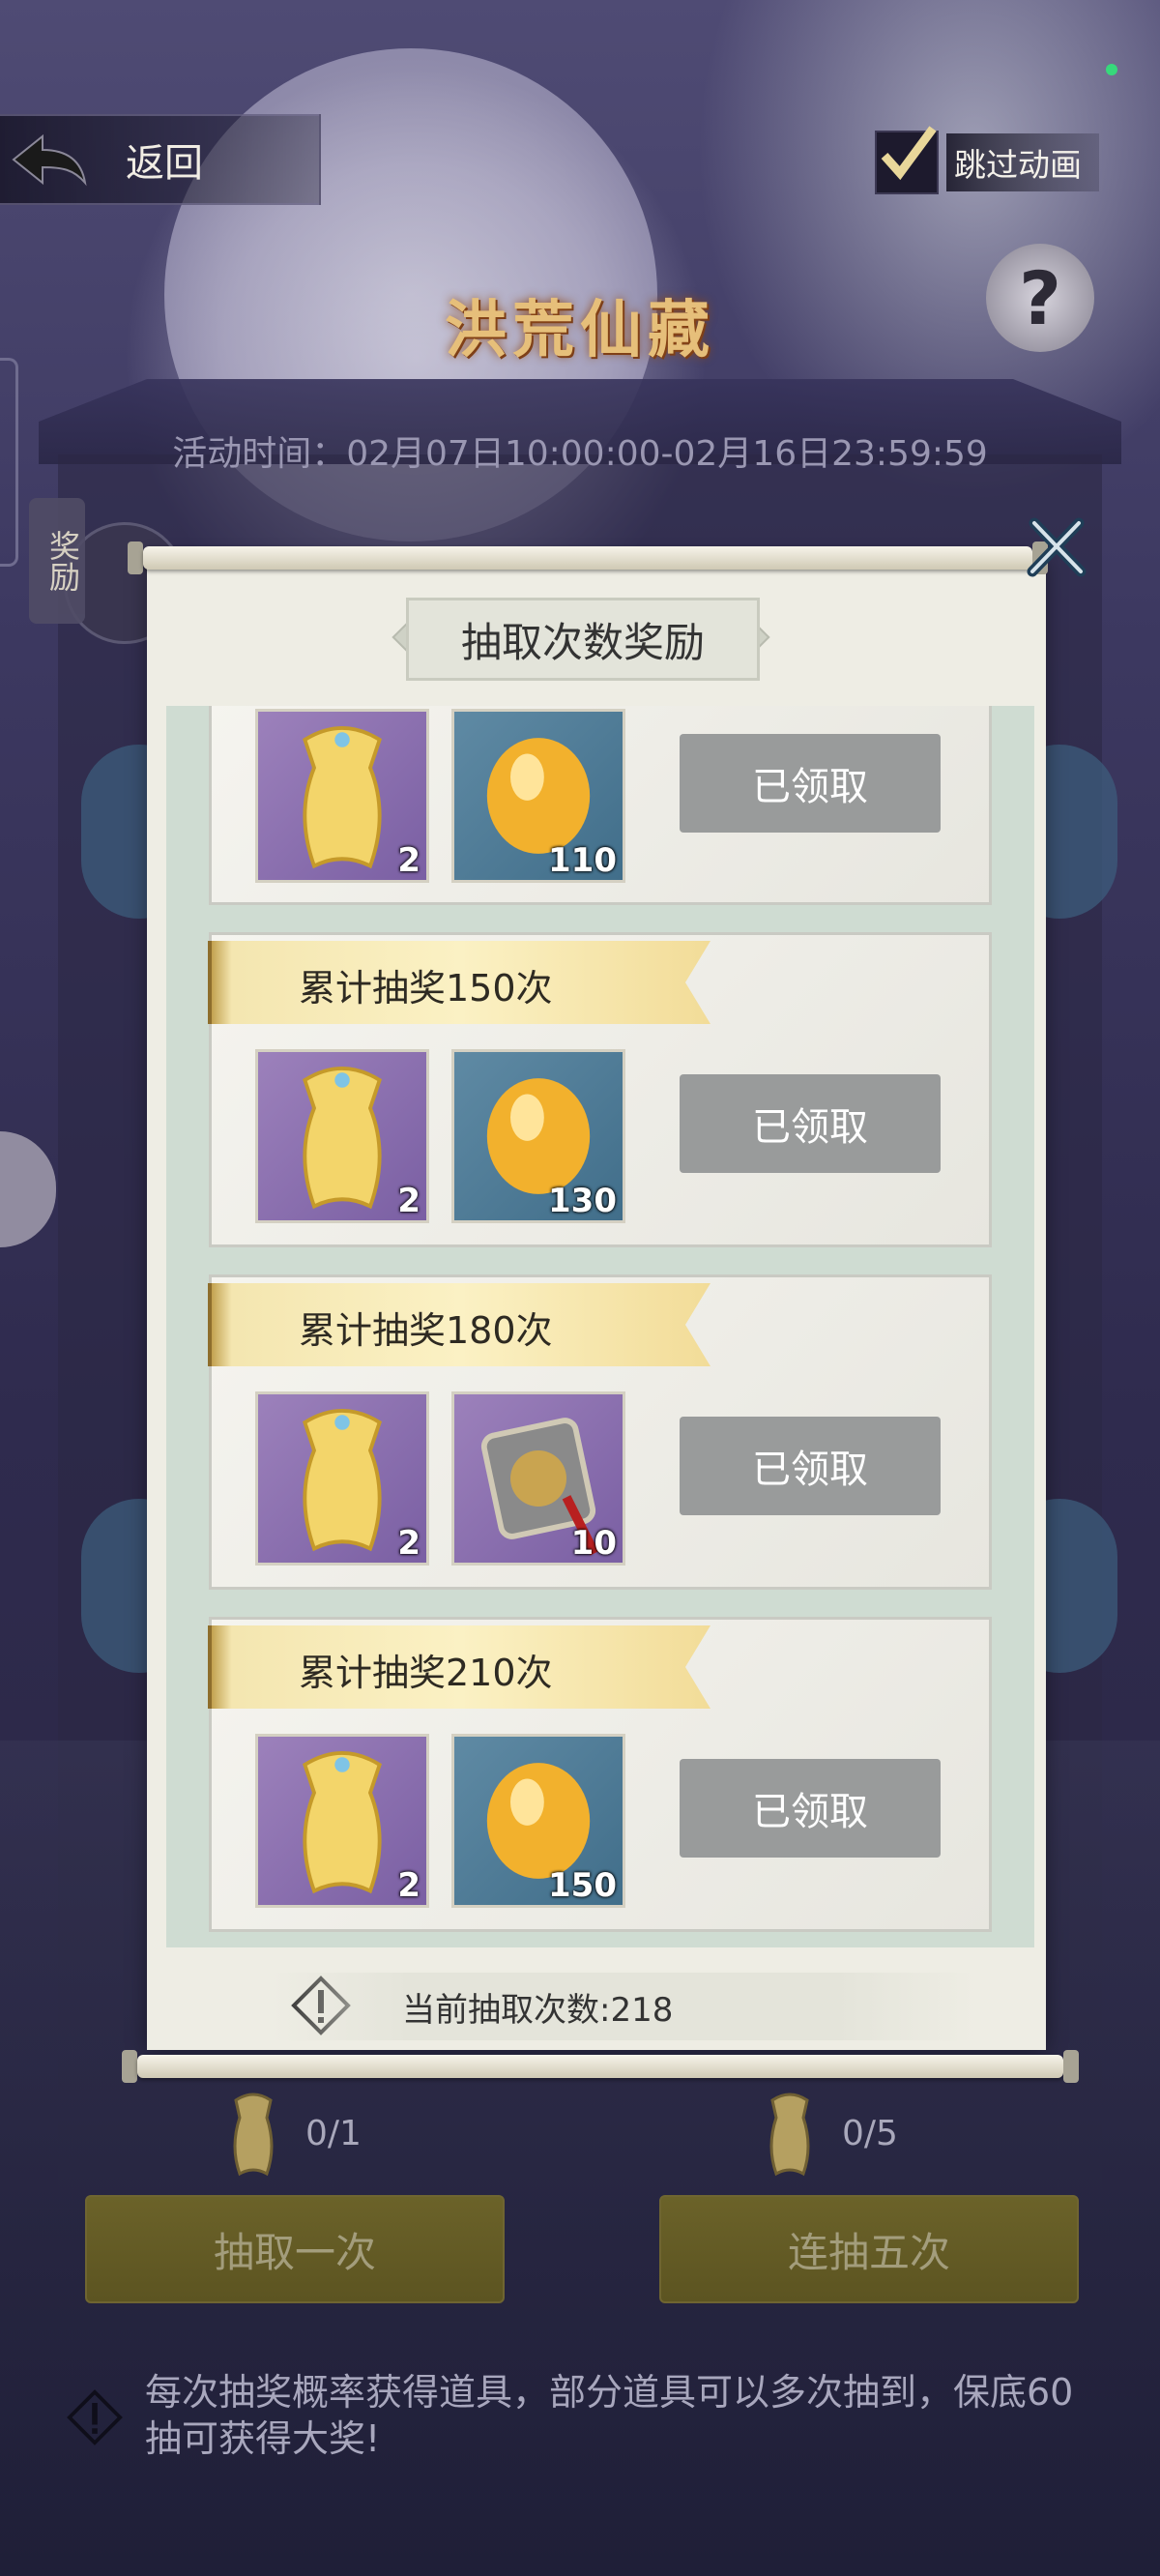  Describe the element at coordinates (95, 2419) in the screenshot. I see `notice-warning-icon` at that location.